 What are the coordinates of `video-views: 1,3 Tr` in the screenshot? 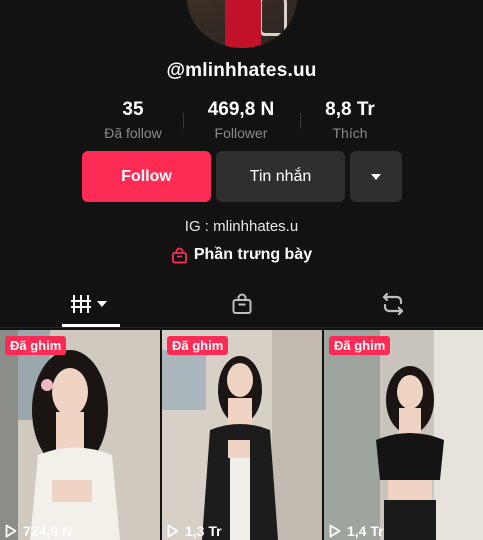 It's located at (194, 531).